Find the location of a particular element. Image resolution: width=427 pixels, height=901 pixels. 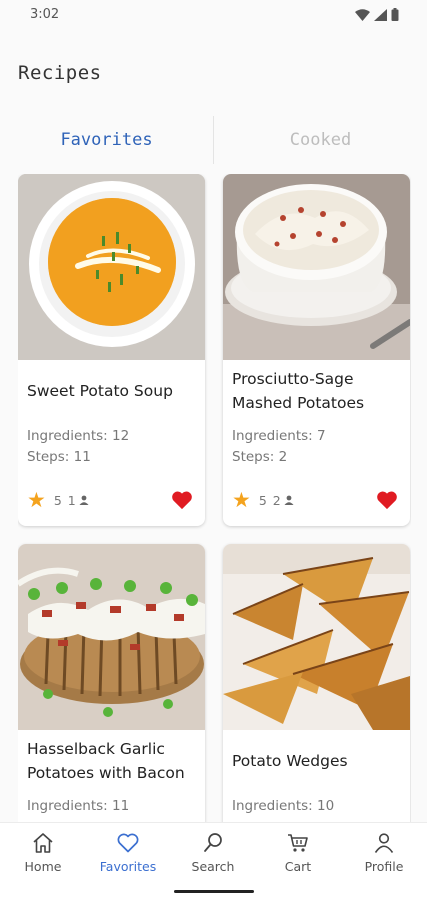

status-bar: 3:02 is located at coordinates (213, 15).